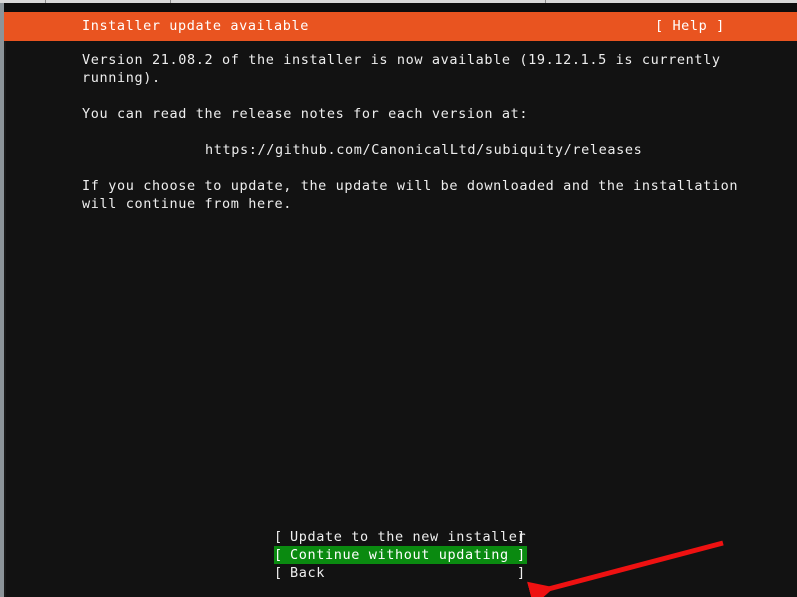  I want to click on menu-item-back: [ Back ], so click(404, 573).